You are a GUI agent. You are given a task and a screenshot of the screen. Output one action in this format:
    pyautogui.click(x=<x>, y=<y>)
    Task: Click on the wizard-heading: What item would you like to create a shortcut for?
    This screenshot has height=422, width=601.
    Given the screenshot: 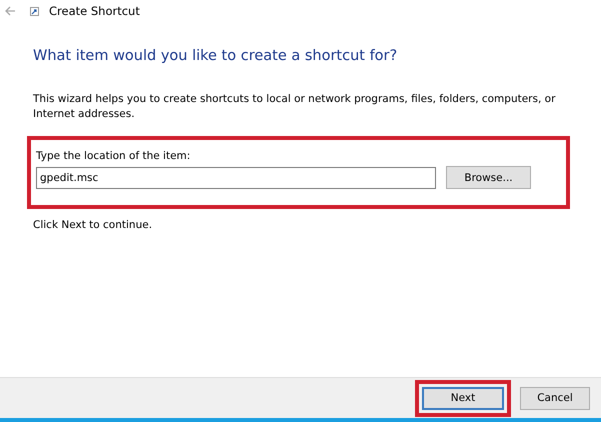 What is the action you would take?
    pyautogui.click(x=215, y=56)
    